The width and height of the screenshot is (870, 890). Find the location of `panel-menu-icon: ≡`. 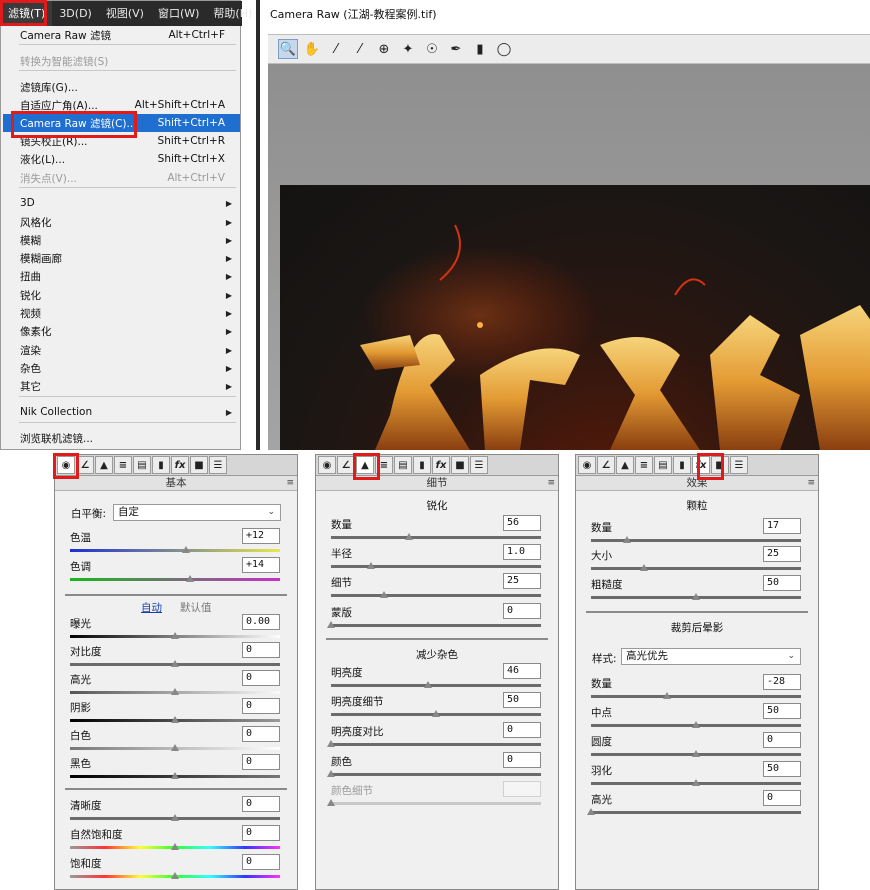

panel-menu-icon: ≡ is located at coordinates (290, 483).